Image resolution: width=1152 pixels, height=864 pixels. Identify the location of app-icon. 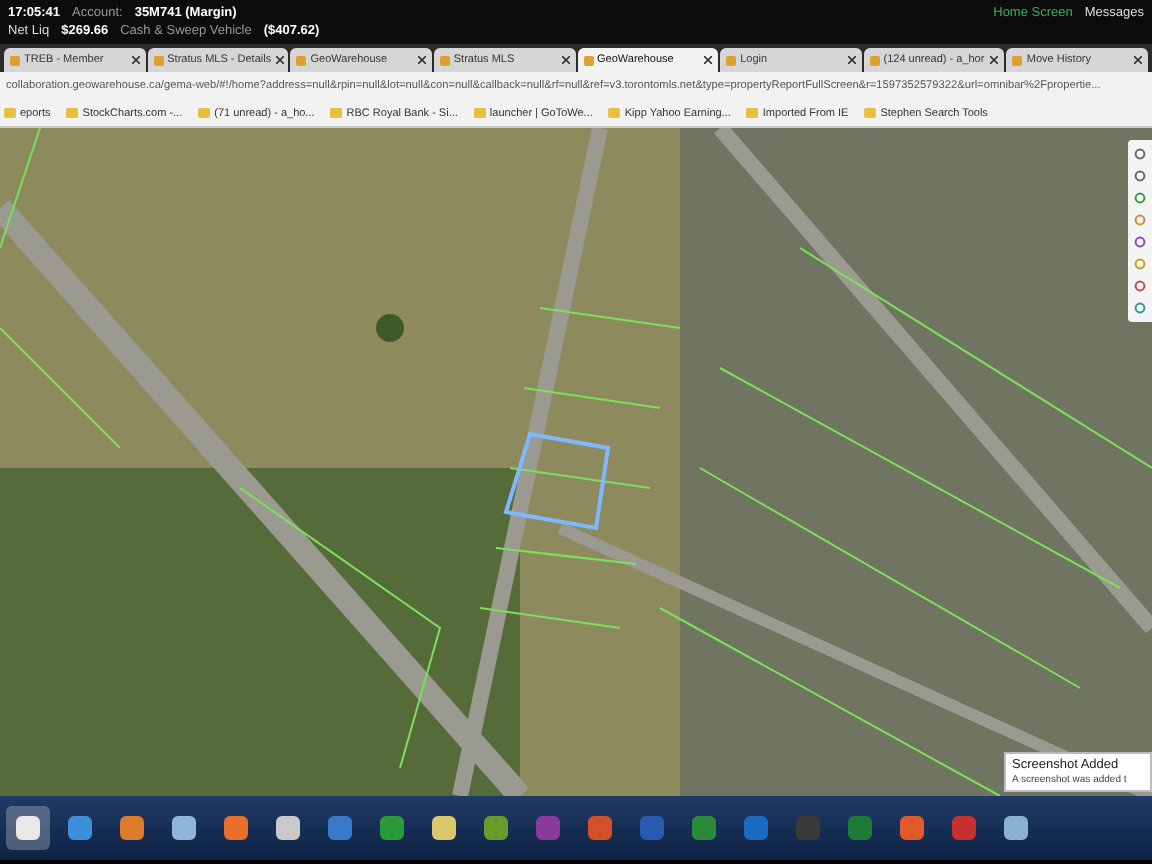
(28, 828).